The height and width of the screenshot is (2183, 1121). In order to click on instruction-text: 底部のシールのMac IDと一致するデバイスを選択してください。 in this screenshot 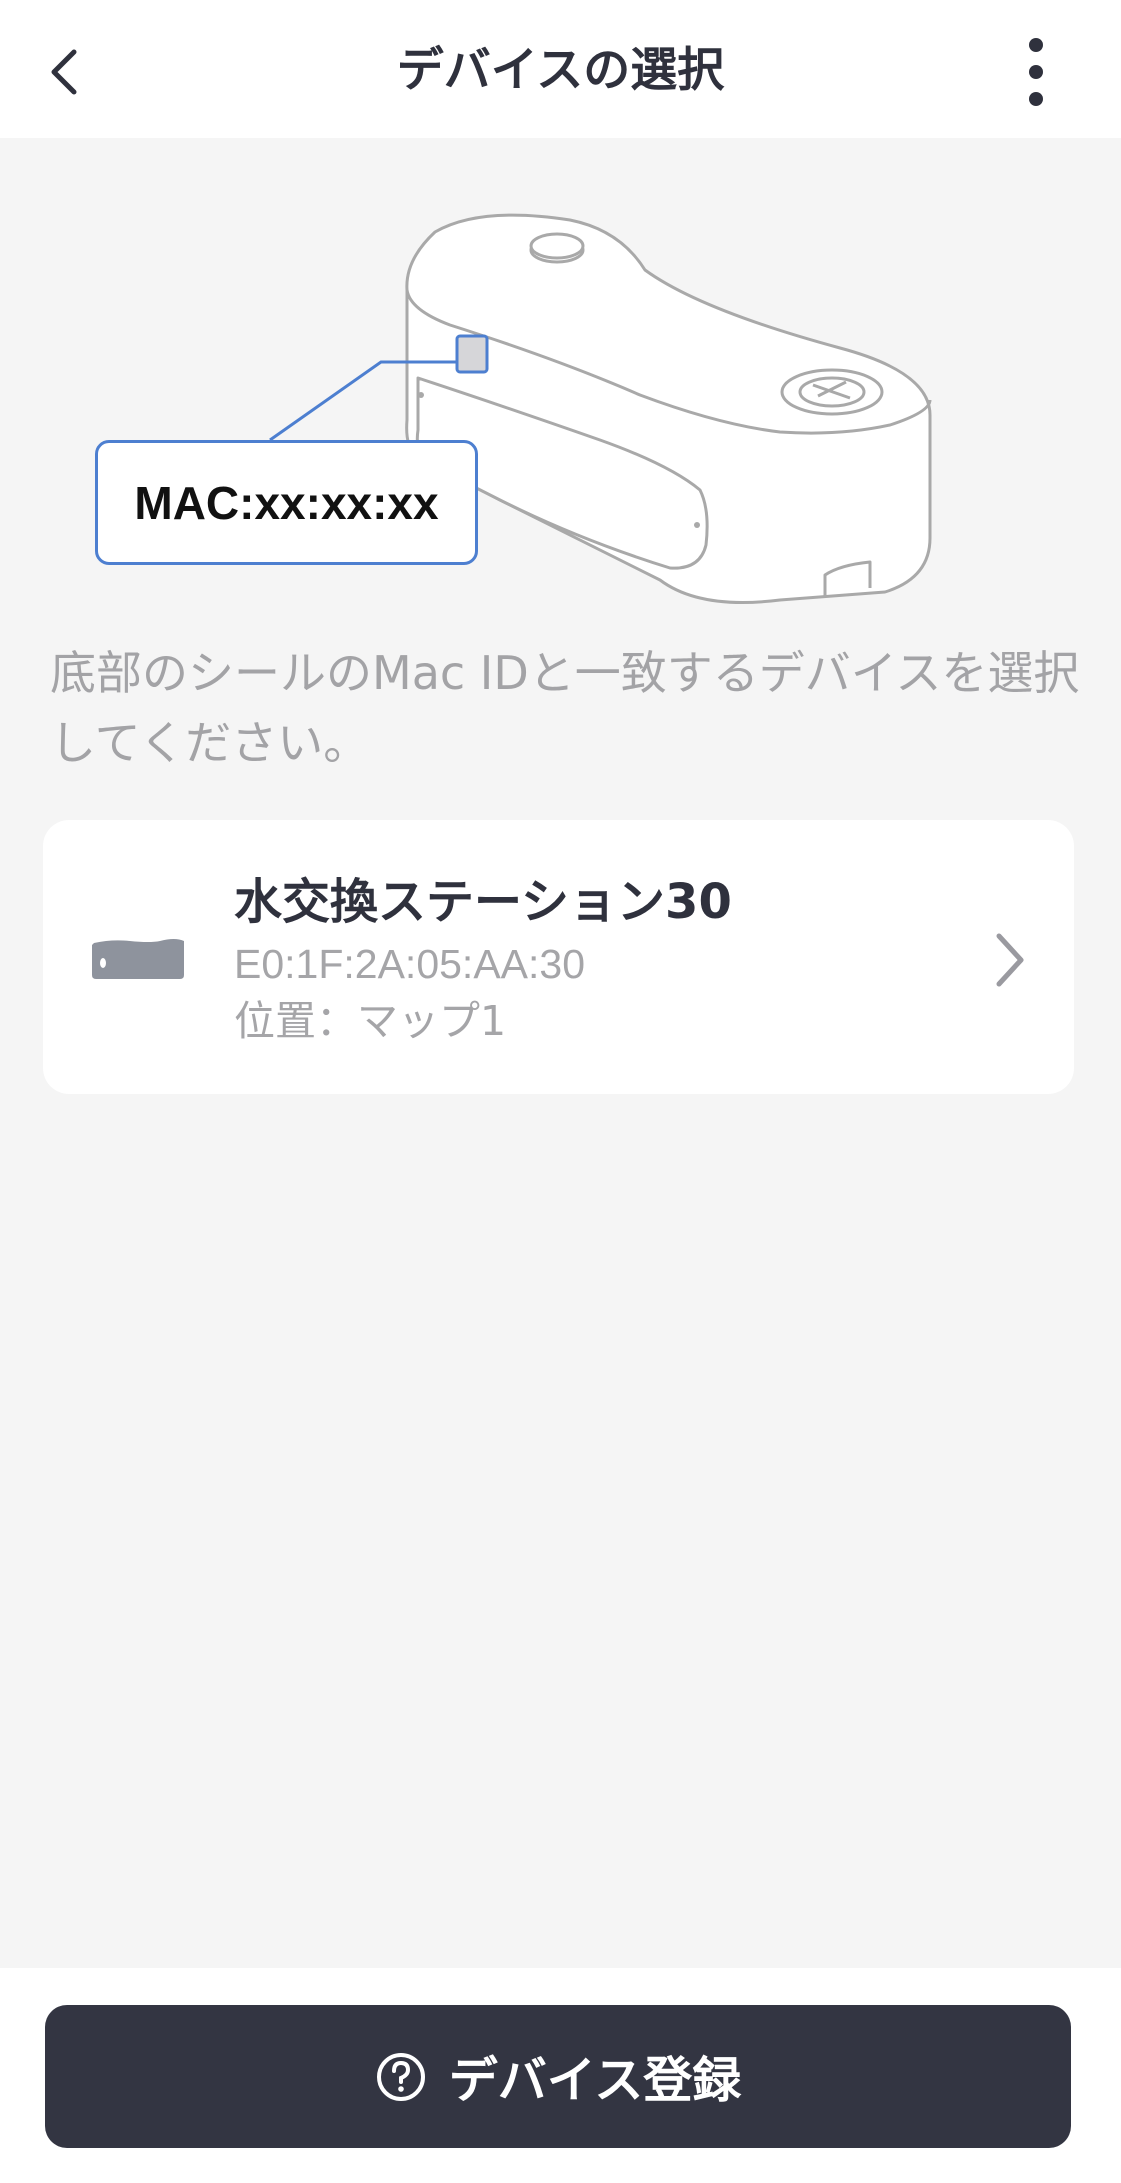, I will do `click(565, 708)`.